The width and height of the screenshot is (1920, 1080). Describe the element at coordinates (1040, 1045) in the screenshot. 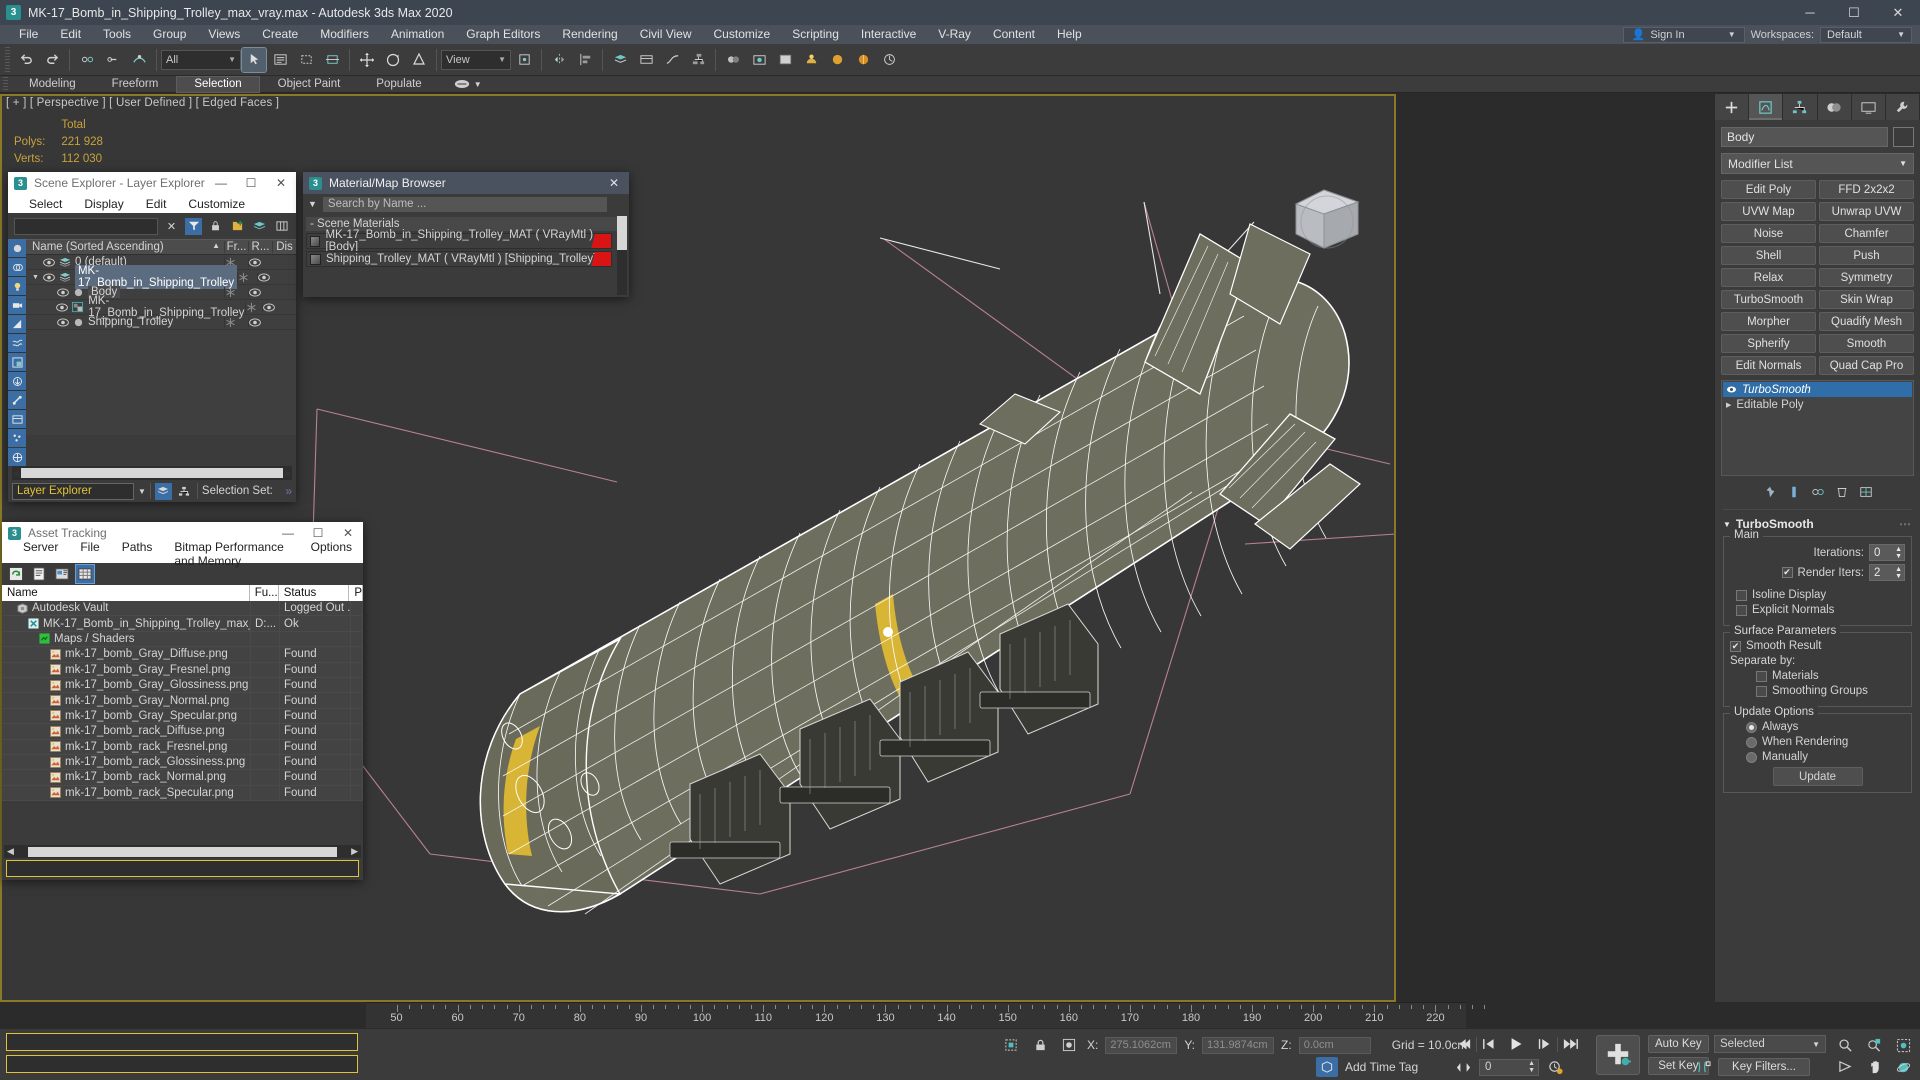

I see `lock-selection-icon` at that location.